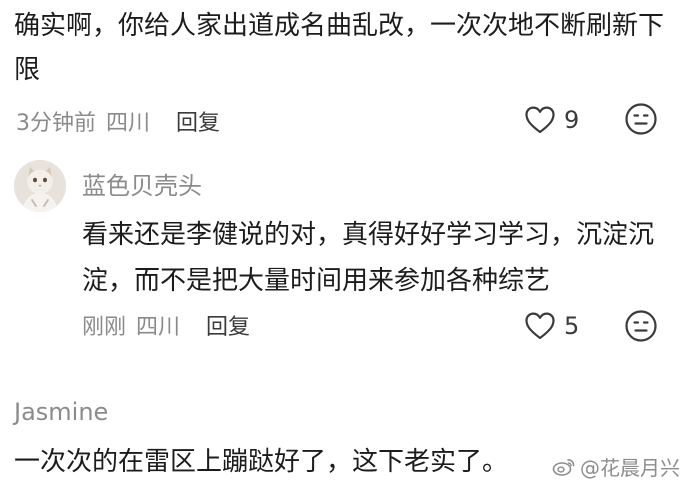  I want to click on reply-meta: 刚刚 四川 回复, so click(166, 325).